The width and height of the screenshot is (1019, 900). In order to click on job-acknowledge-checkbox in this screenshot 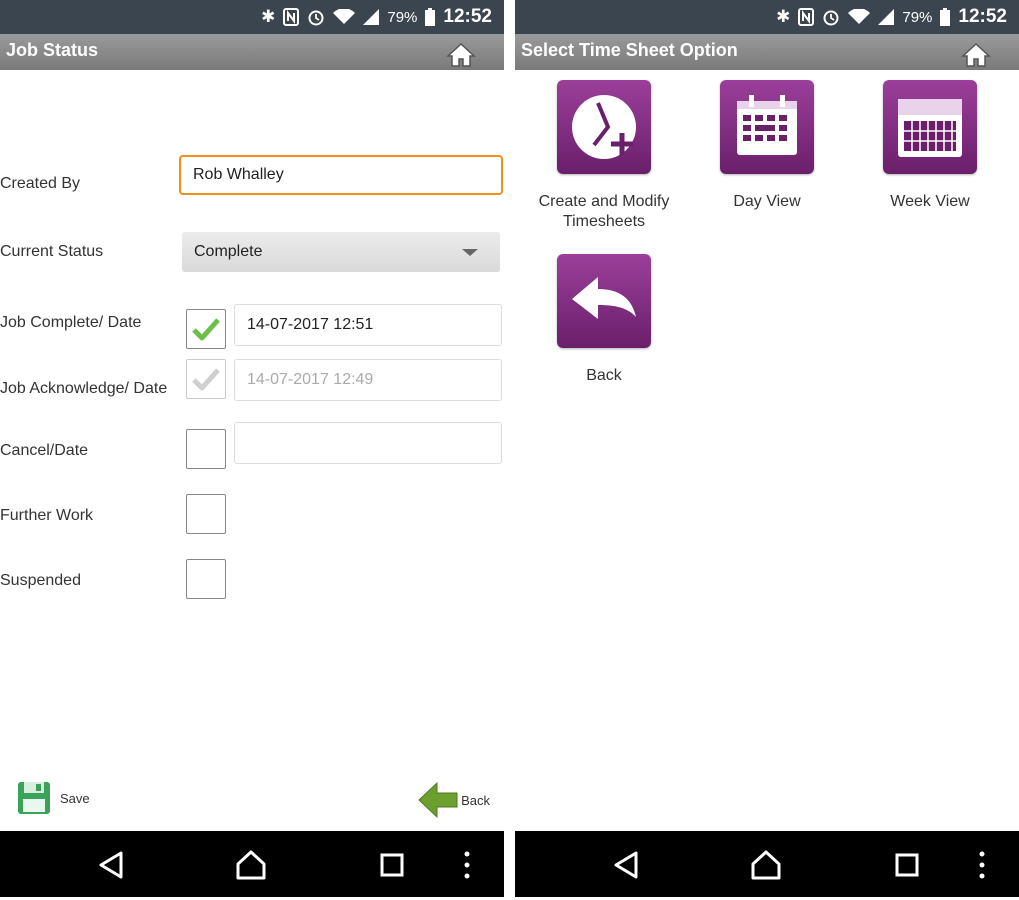, I will do `click(206, 379)`.